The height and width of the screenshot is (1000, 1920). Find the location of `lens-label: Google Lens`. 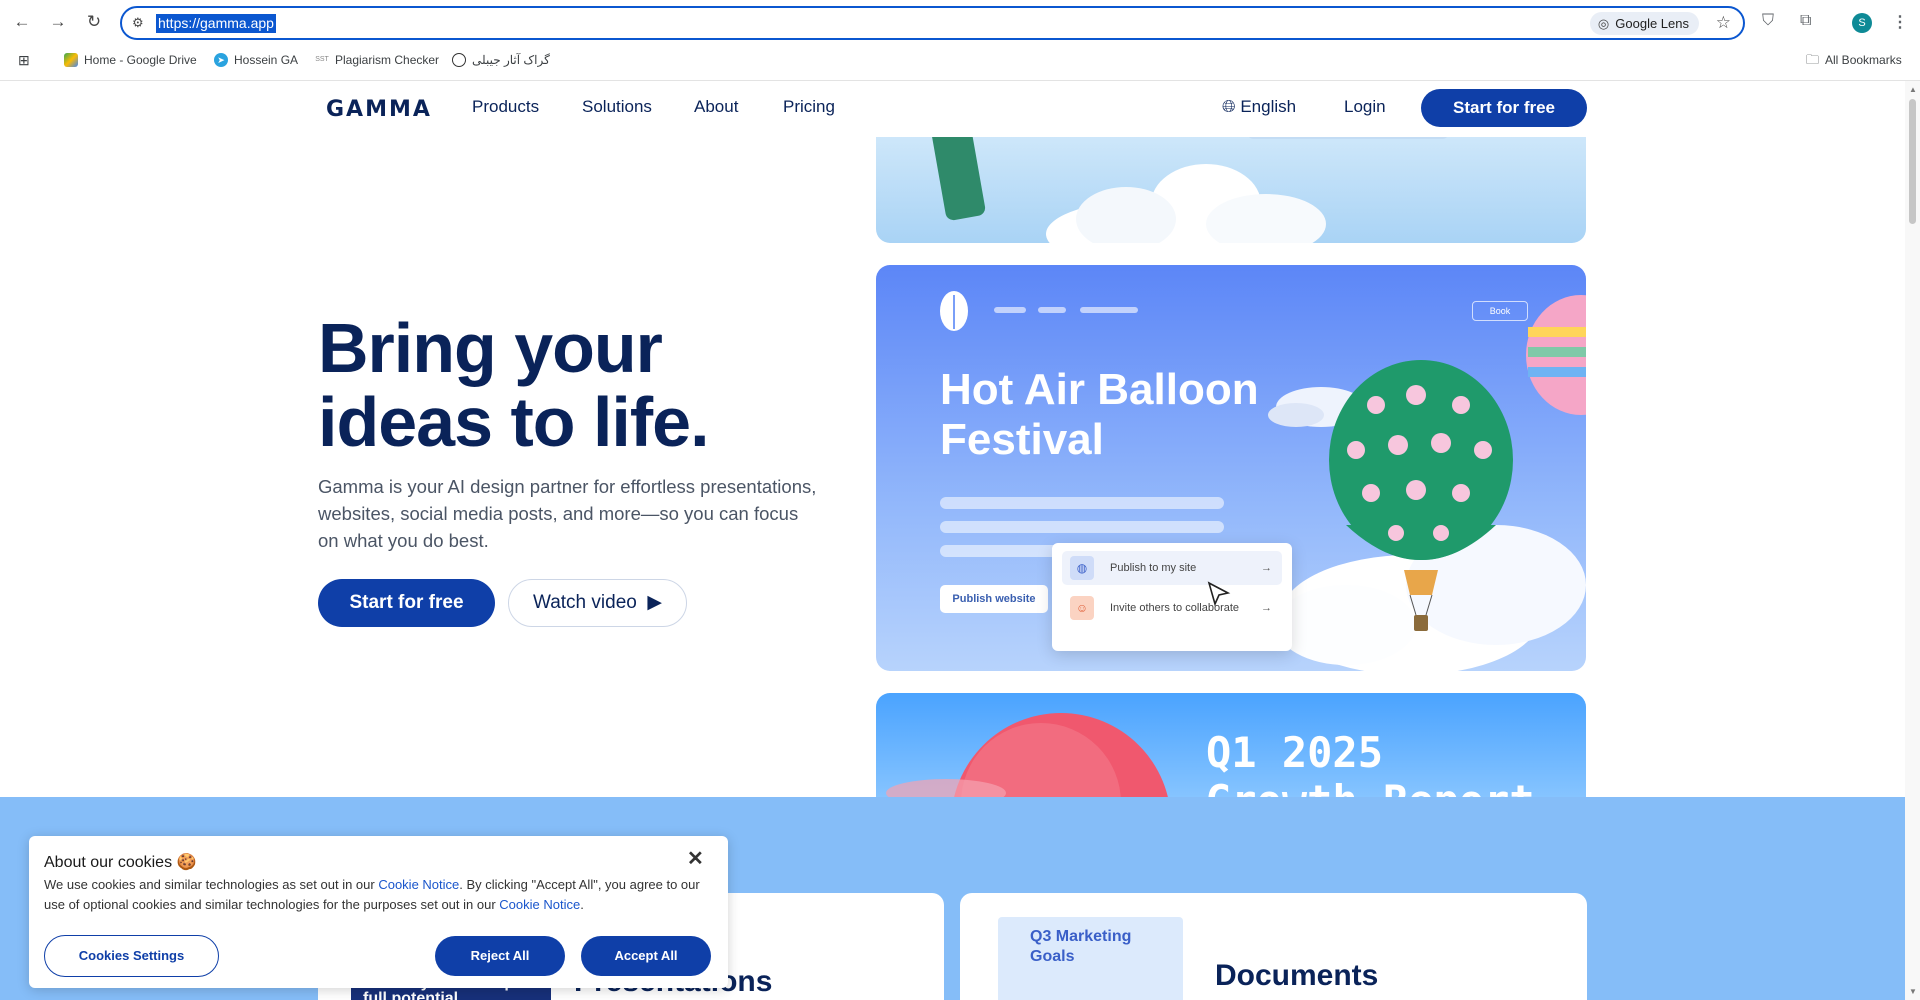

lens-label: Google Lens is located at coordinates (1652, 23).